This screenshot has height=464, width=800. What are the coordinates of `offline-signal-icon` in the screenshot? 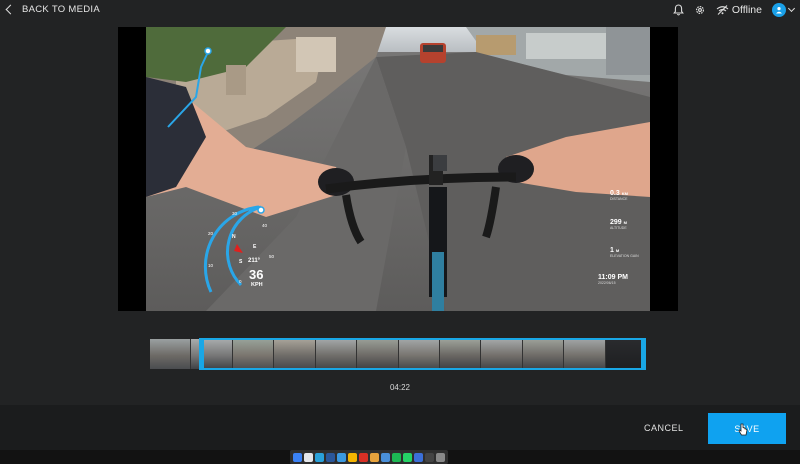 It's located at (722, 10).